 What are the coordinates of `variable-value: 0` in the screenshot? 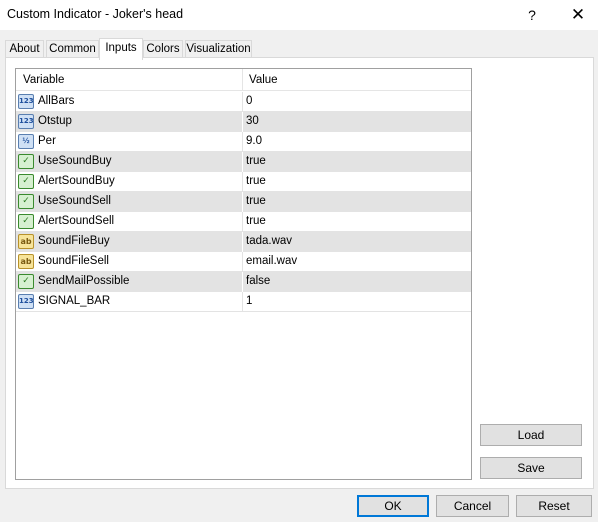 It's located at (249, 101).